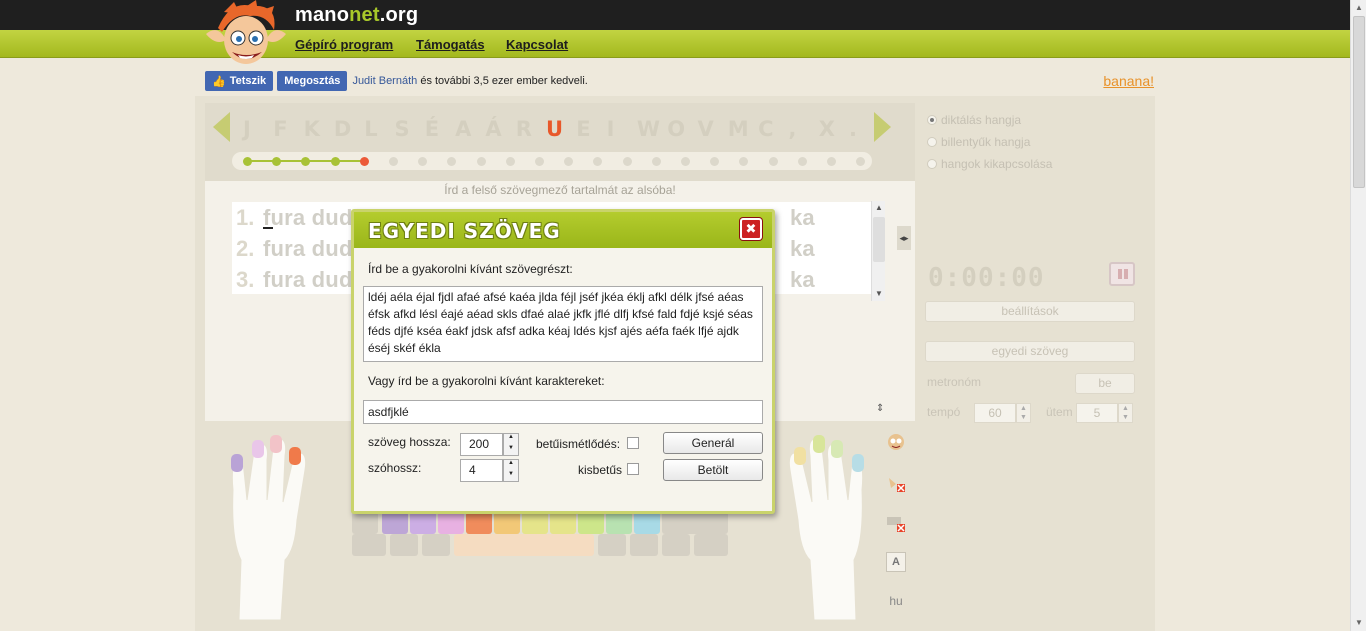  Describe the element at coordinates (611, 129) in the screenshot. I see `lesson-letter: I` at that location.